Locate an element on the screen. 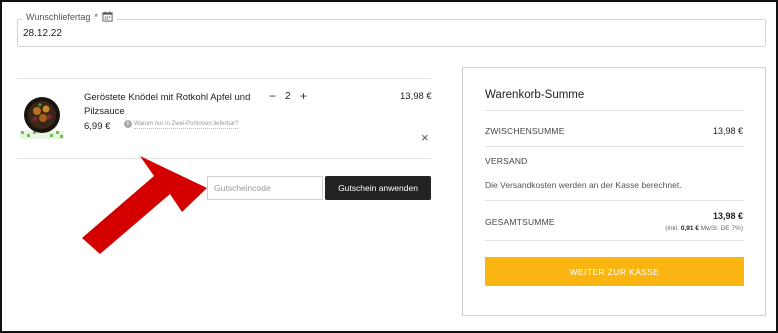 The width and height of the screenshot is (778, 333). calendar-icon is located at coordinates (107, 16).